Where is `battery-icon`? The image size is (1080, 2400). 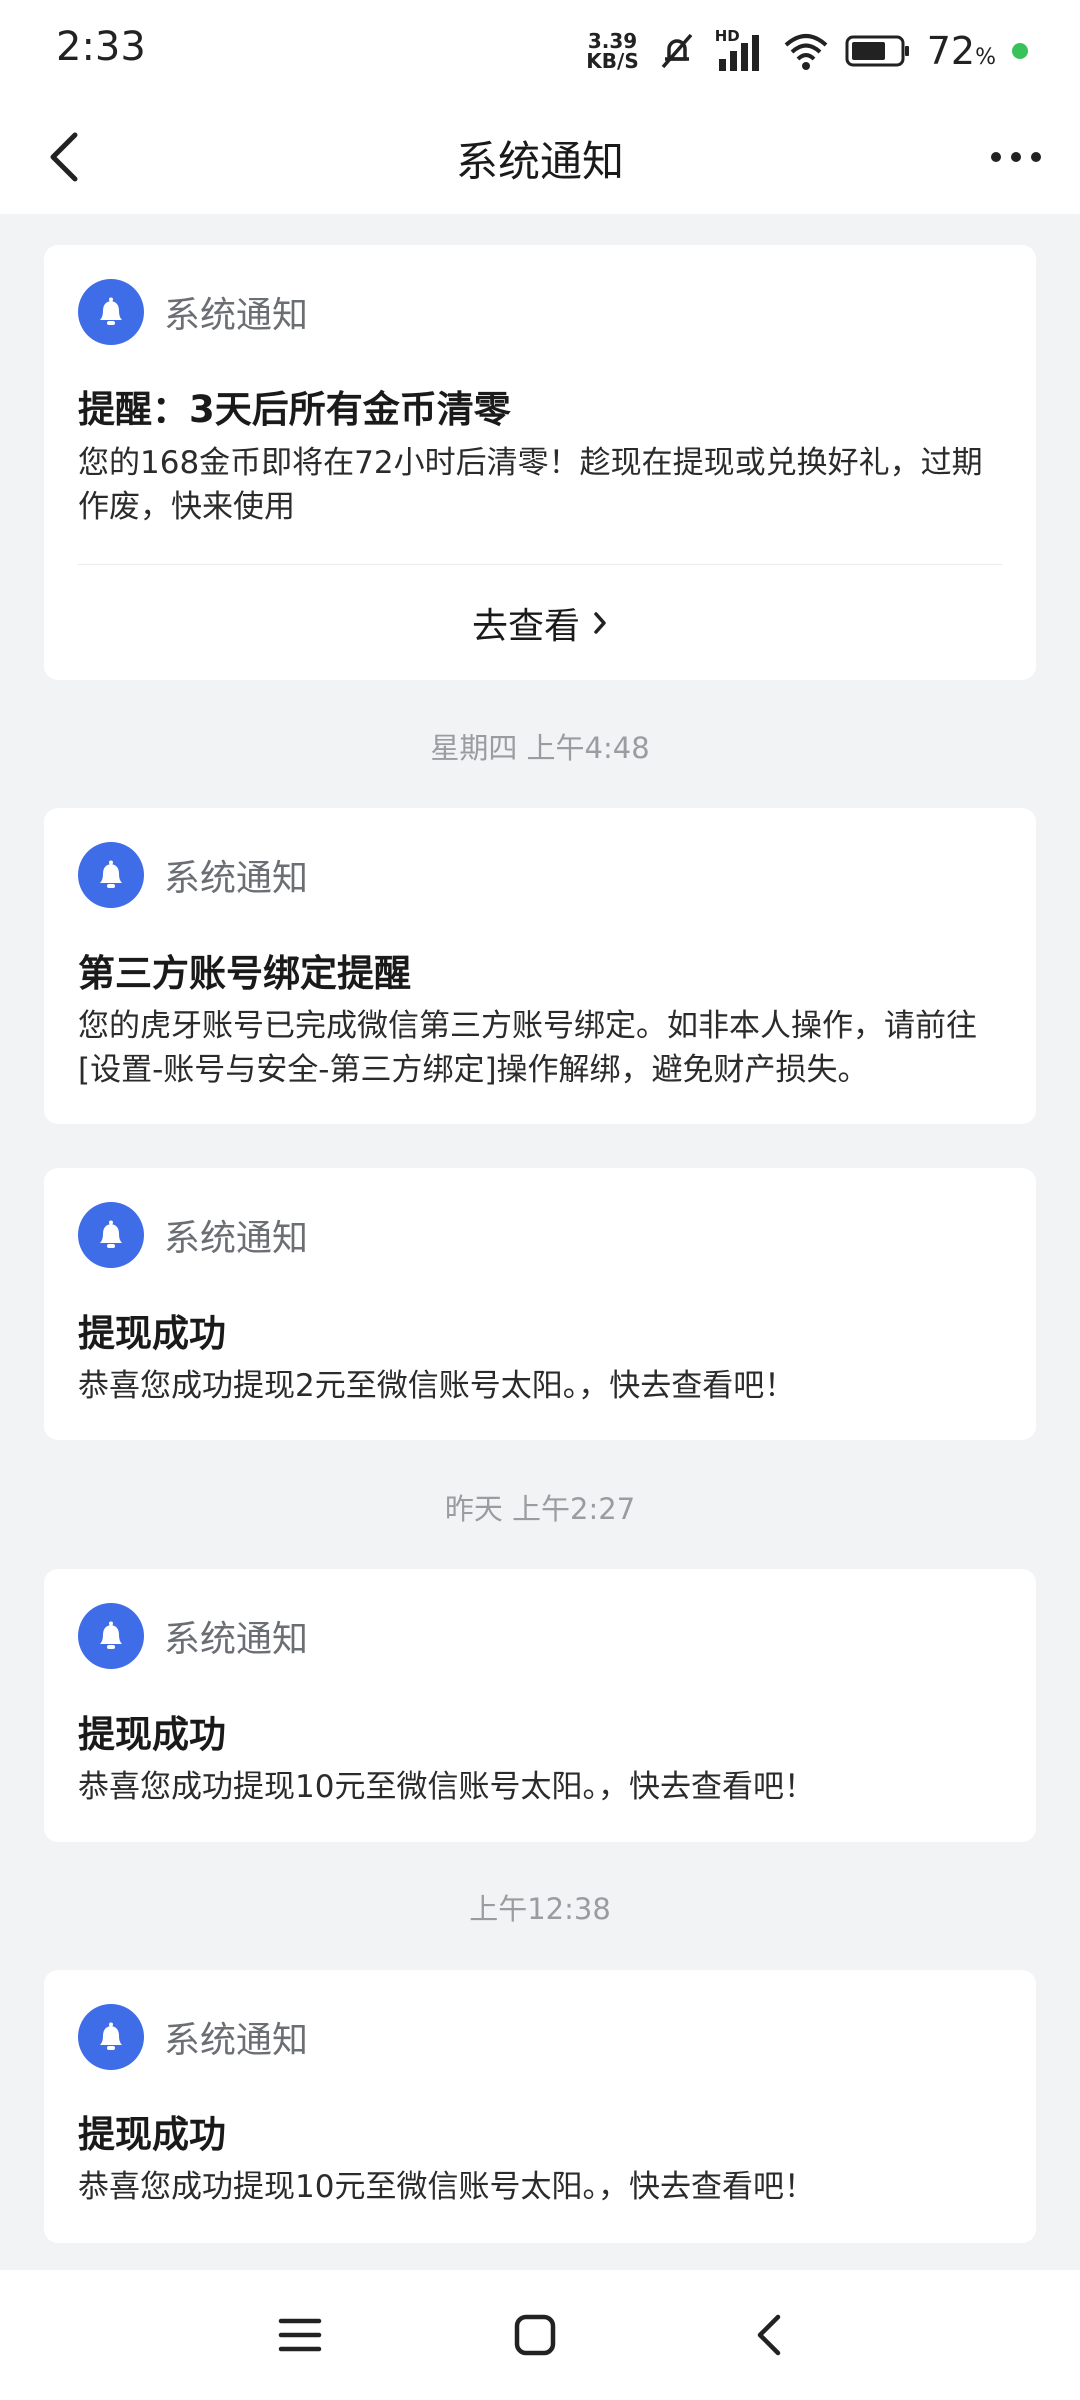 battery-icon is located at coordinates (877, 51).